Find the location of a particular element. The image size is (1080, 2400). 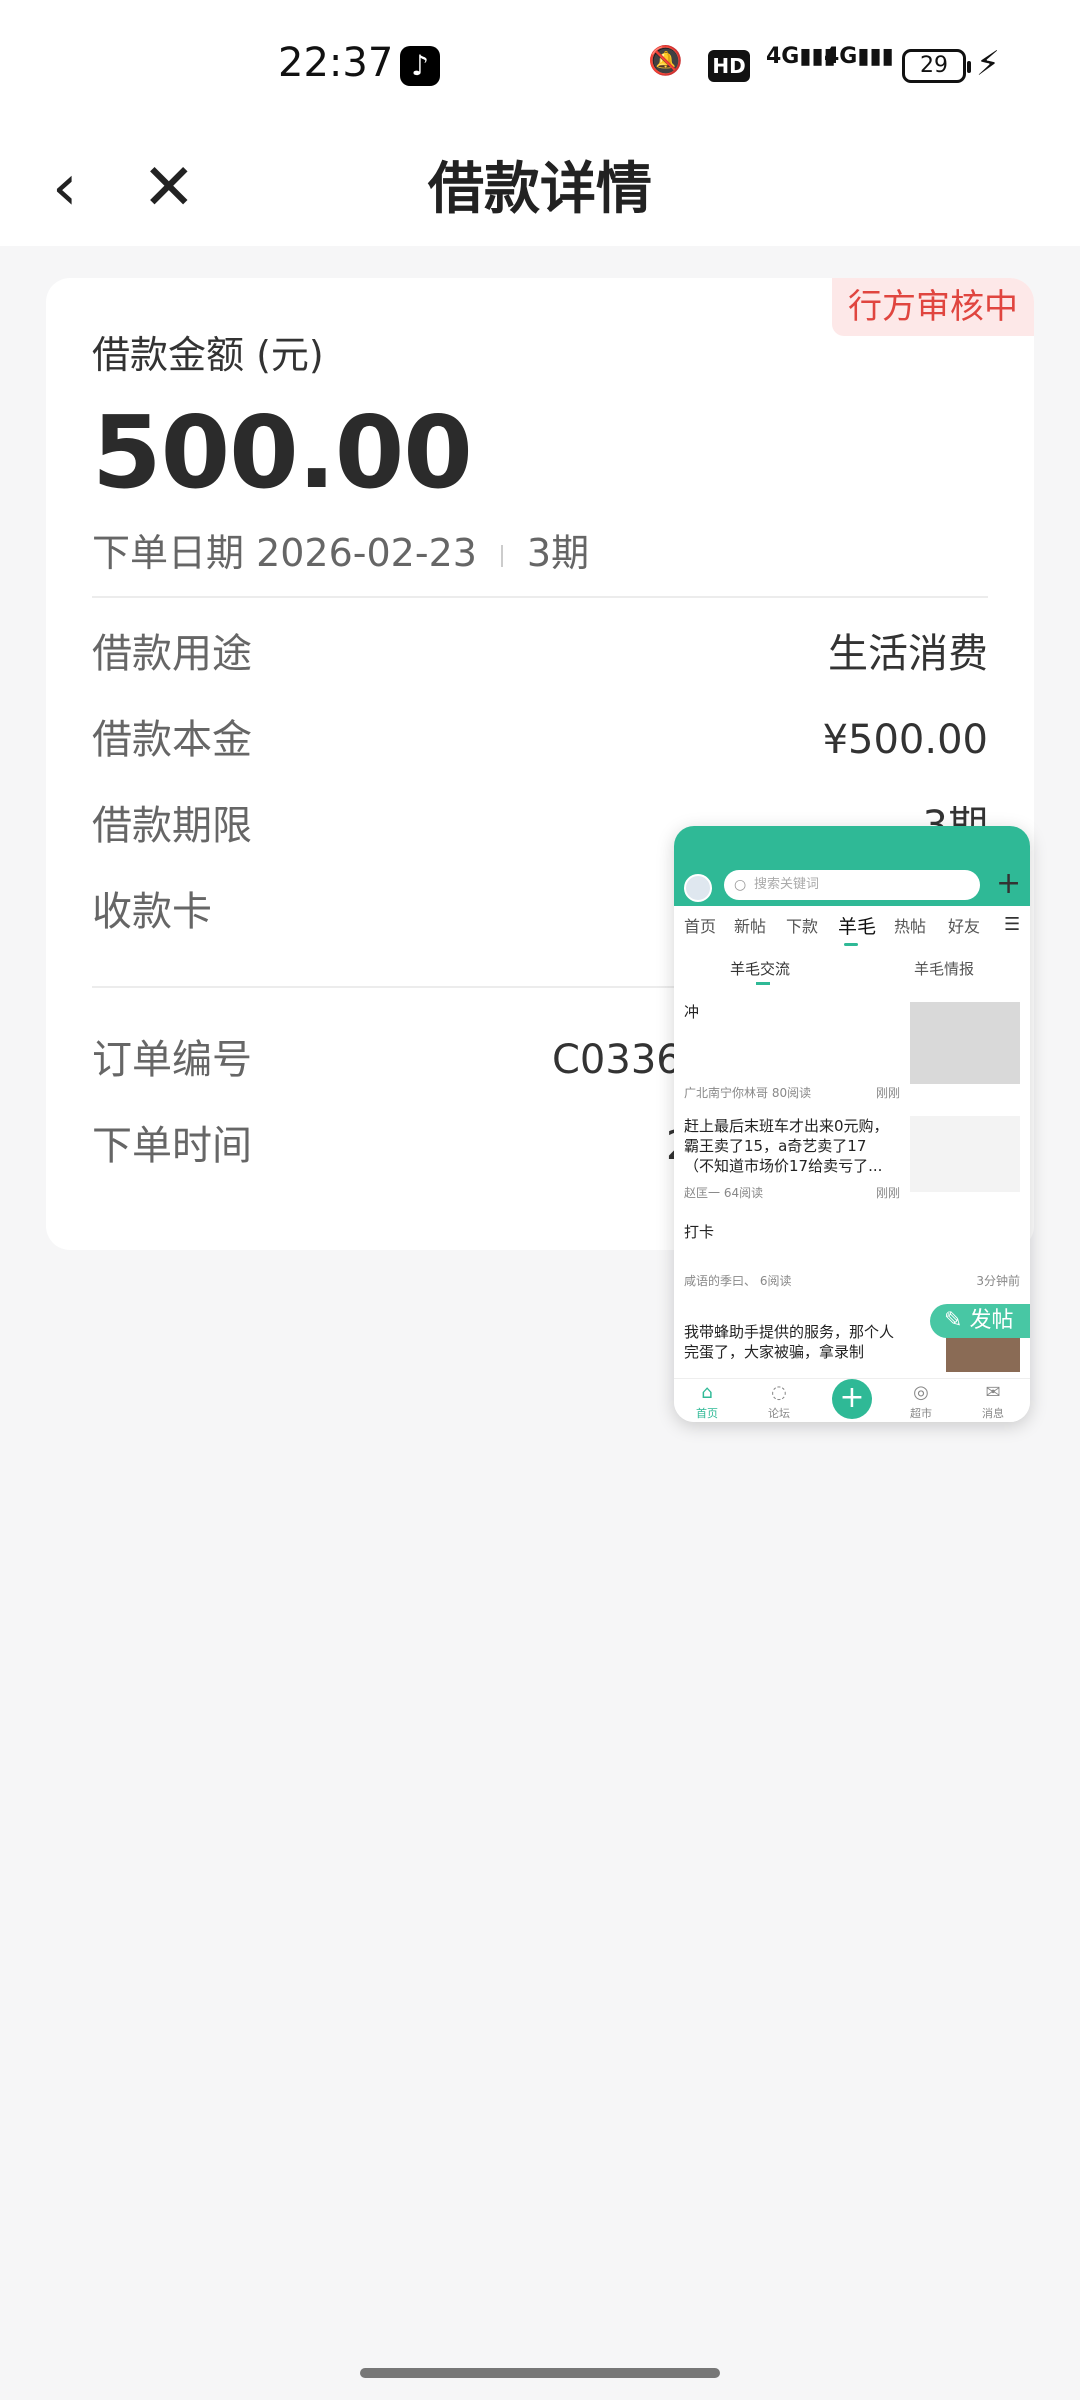

center-add-button: + is located at coordinates (852, 1399).